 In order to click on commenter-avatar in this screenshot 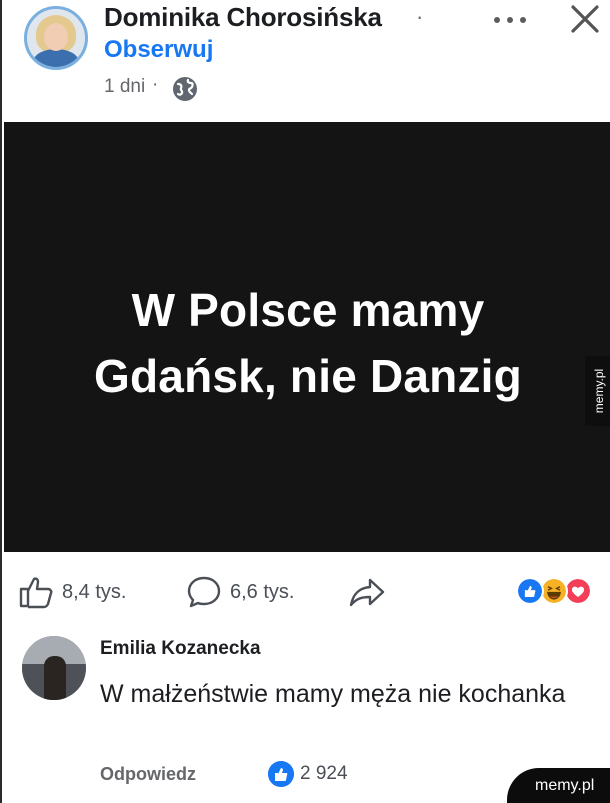, I will do `click(54, 668)`.